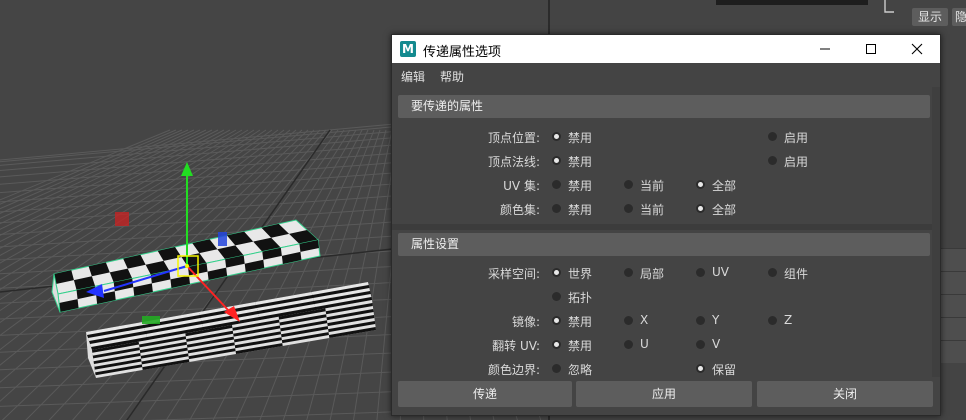 This screenshot has height=420, width=966. What do you see at coordinates (462, 52) in the screenshot?
I see `dialog-title: 传递属性选项` at bounding box center [462, 52].